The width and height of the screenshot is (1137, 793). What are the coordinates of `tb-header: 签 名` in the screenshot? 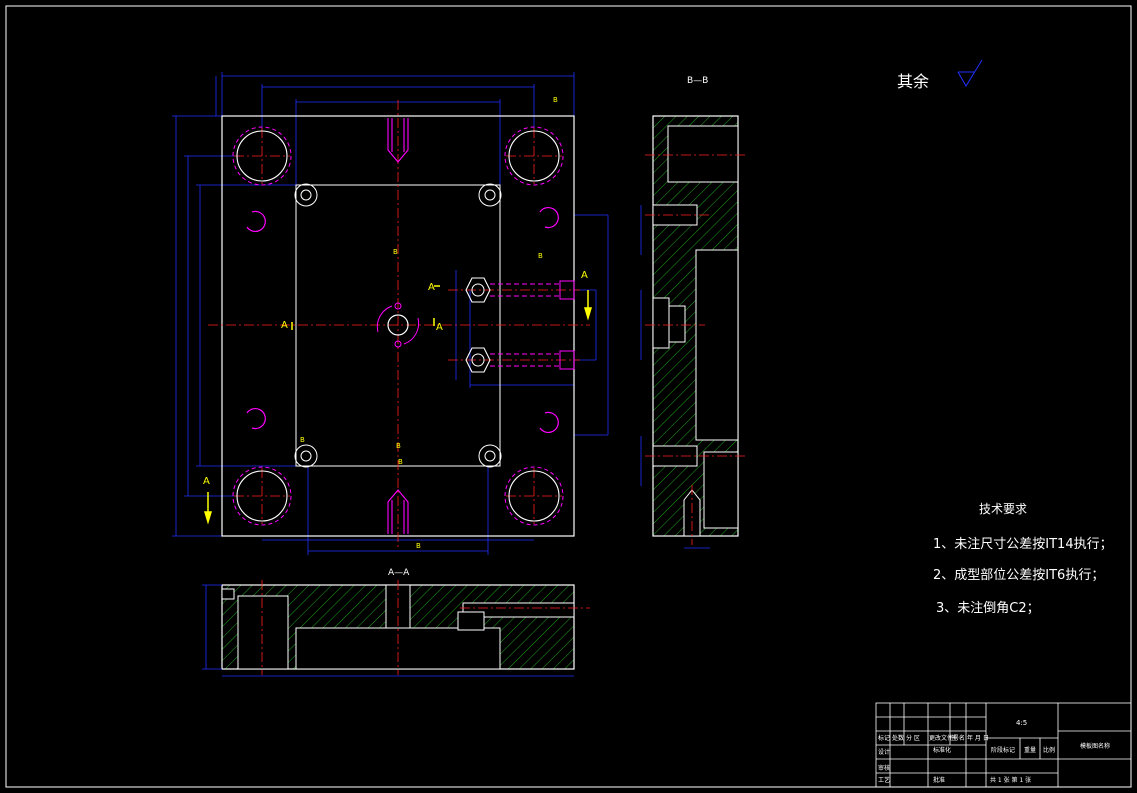 It's located at (958, 738).